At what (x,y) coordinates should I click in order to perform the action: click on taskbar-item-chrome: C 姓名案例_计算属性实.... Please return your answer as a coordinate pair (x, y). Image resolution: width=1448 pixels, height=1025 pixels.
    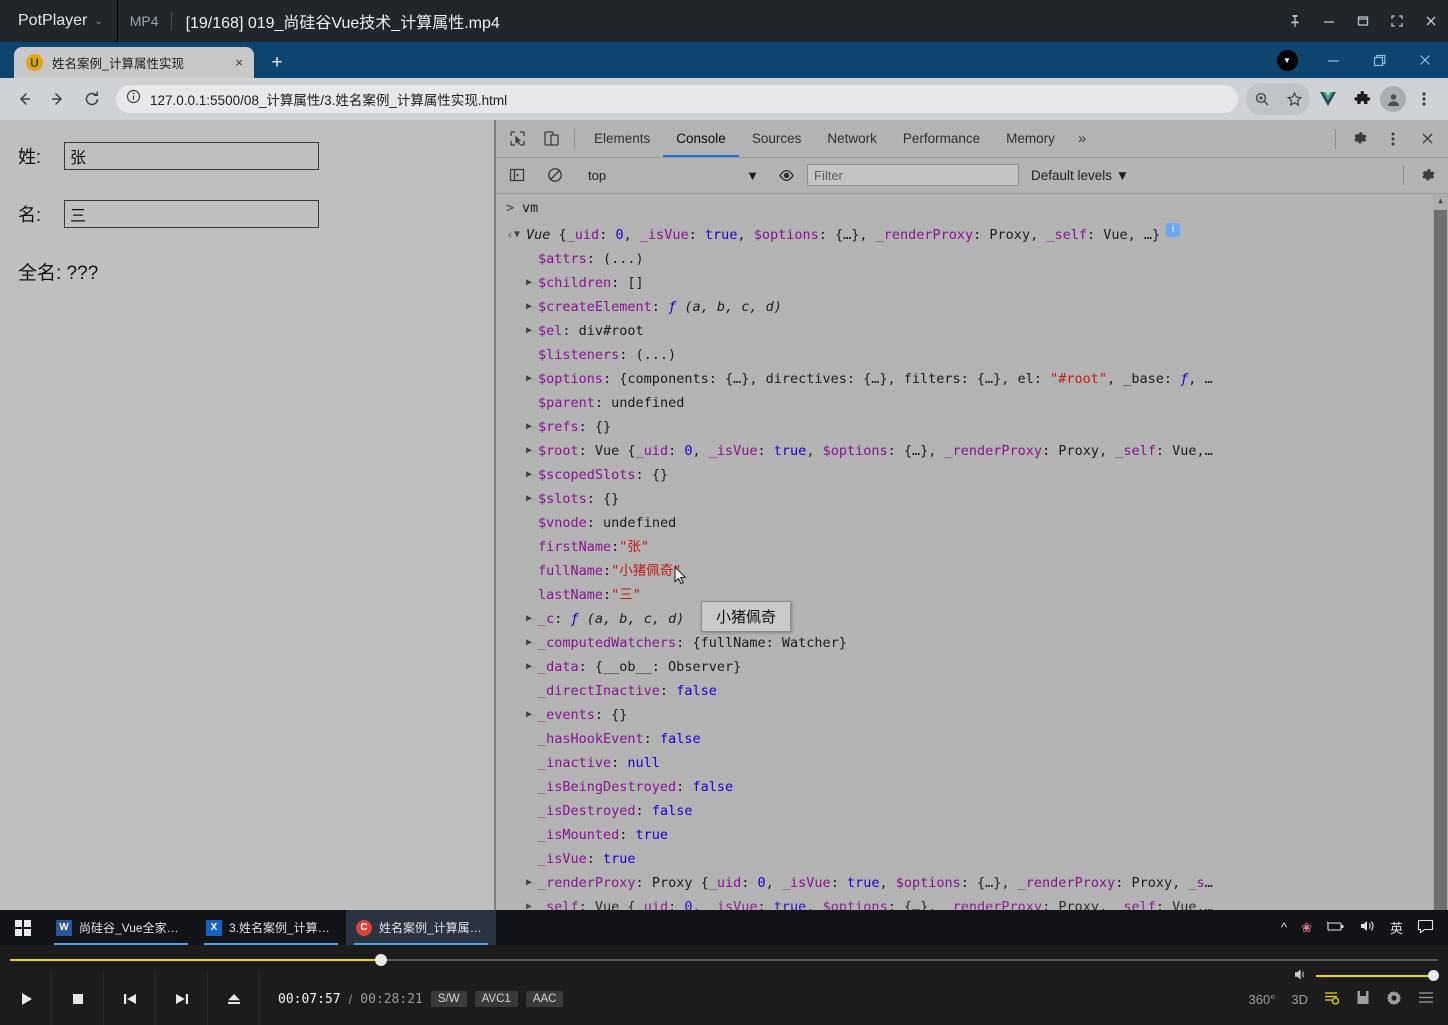
    Looking at the image, I should click on (421, 927).